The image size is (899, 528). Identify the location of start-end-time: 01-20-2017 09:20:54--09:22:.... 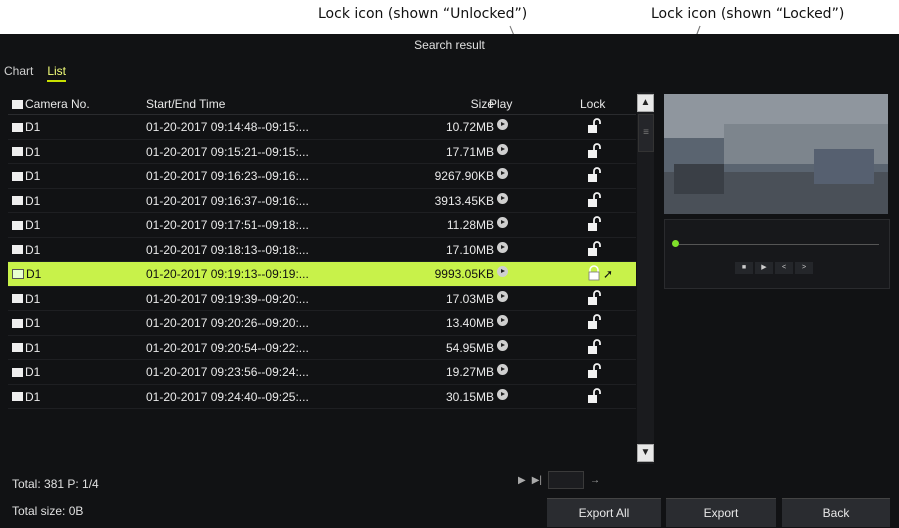
(227, 347).